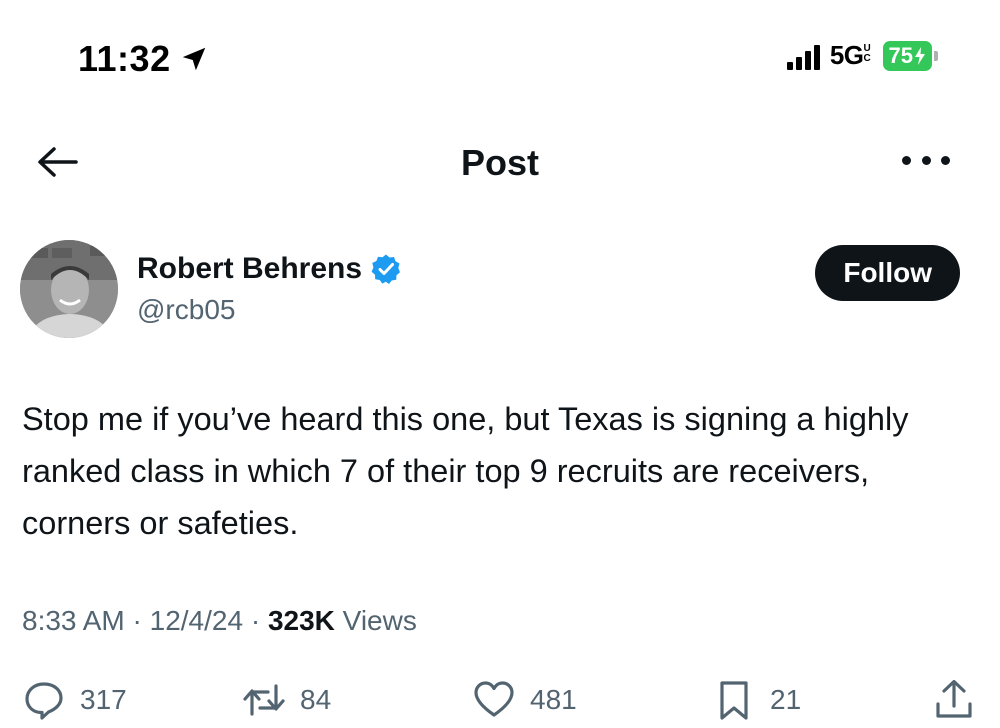 This screenshot has width=1000, height=728. I want to click on repost-button: 84, so click(286, 700).